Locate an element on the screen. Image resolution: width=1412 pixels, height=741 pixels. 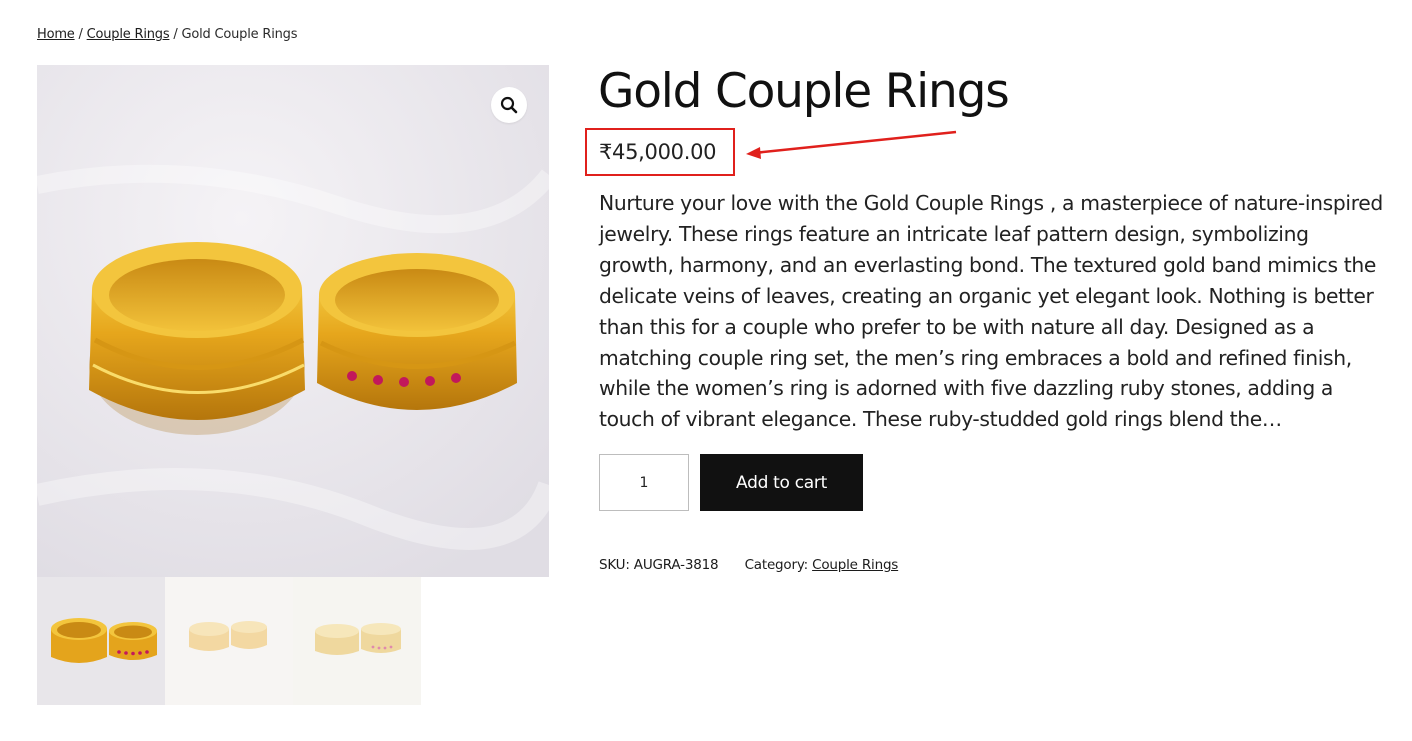
breadcrumb: Home / Couple Rings / Gold Couple Rings is located at coordinates (167, 34).